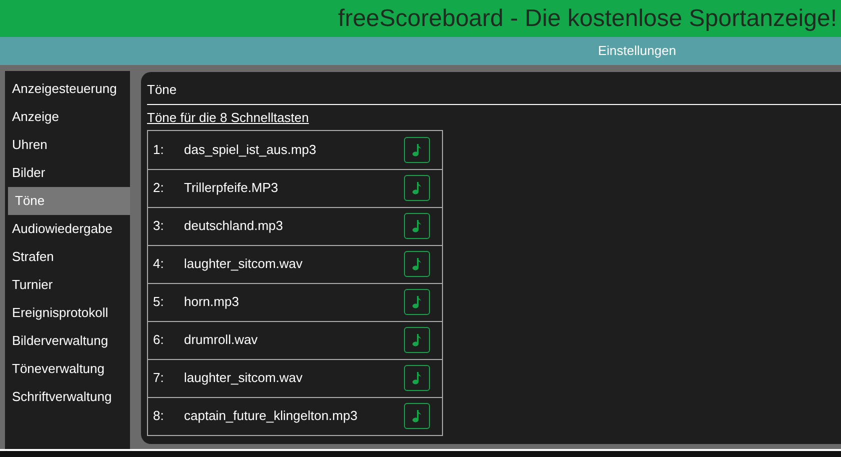 The height and width of the screenshot is (457, 841). What do you see at coordinates (234, 226) in the screenshot?
I see `file-name: deutschland.mp3` at bounding box center [234, 226].